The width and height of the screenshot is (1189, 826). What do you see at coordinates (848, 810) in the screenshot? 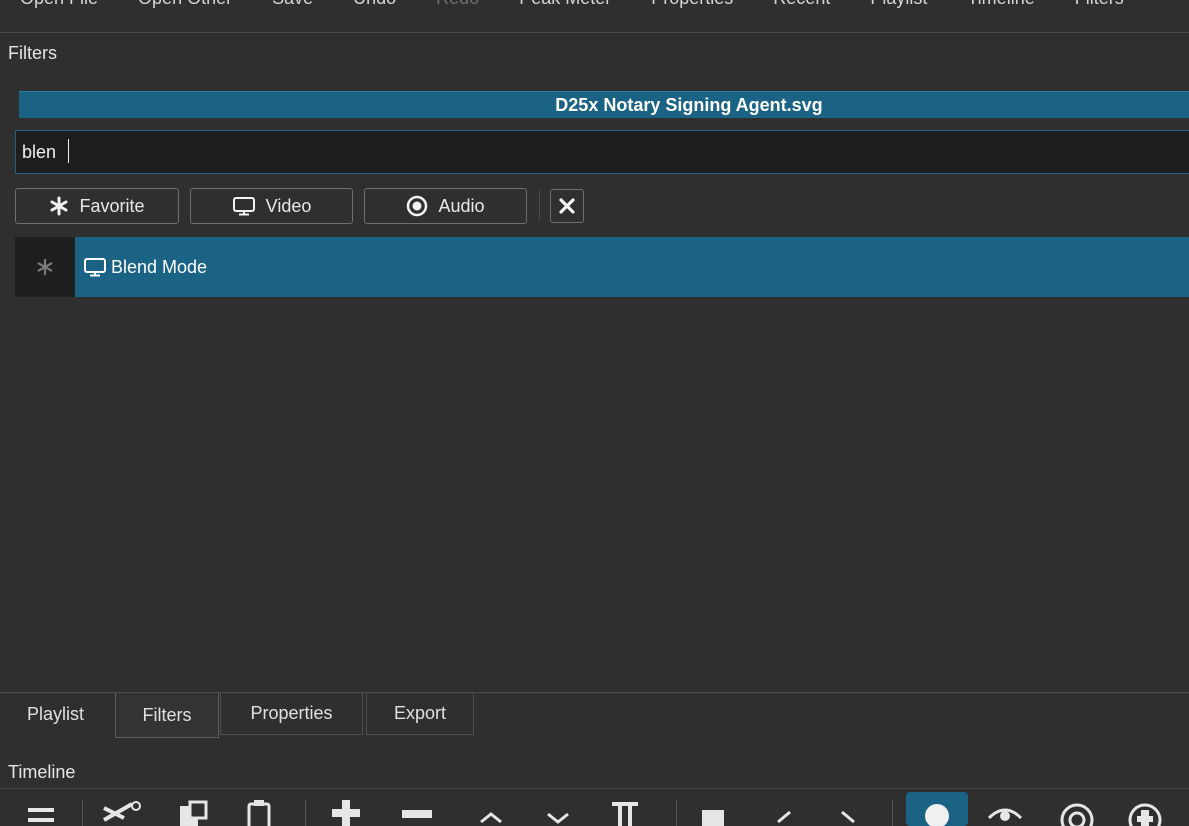
I see `next-marker-icon` at bounding box center [848, 810].